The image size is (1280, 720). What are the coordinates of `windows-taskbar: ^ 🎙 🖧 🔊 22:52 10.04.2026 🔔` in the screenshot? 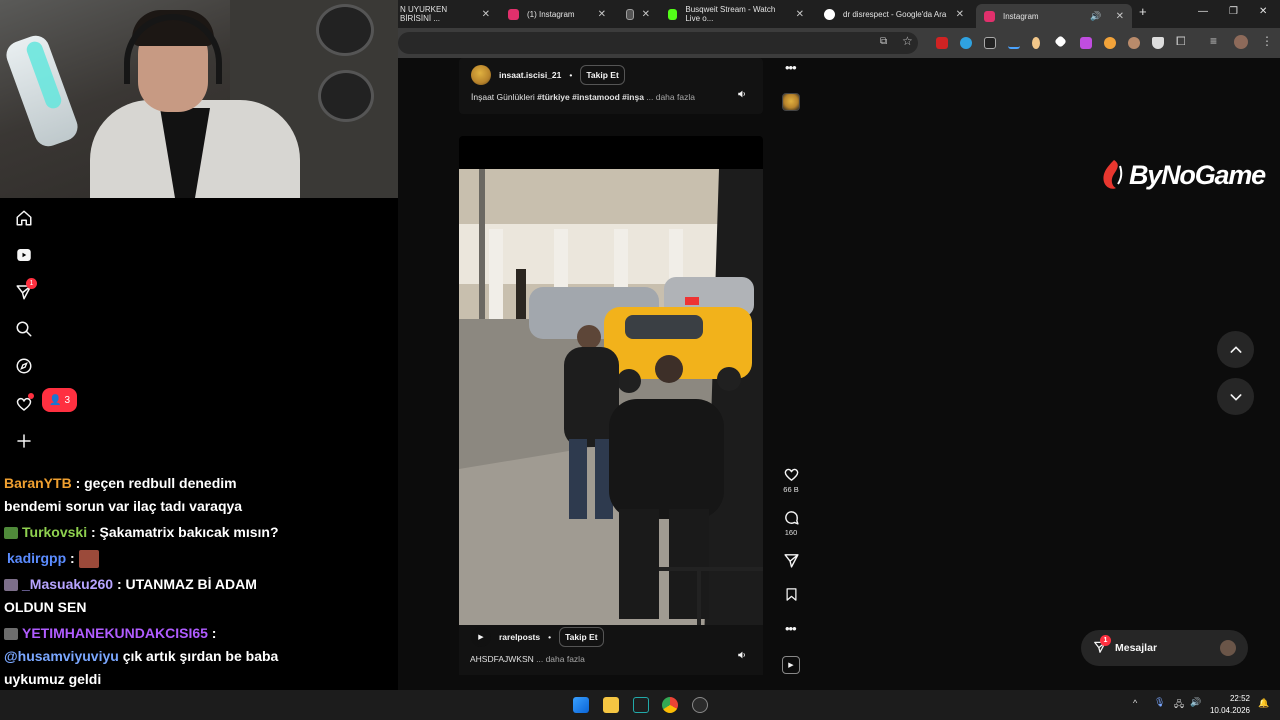 It's located at (640, 705).